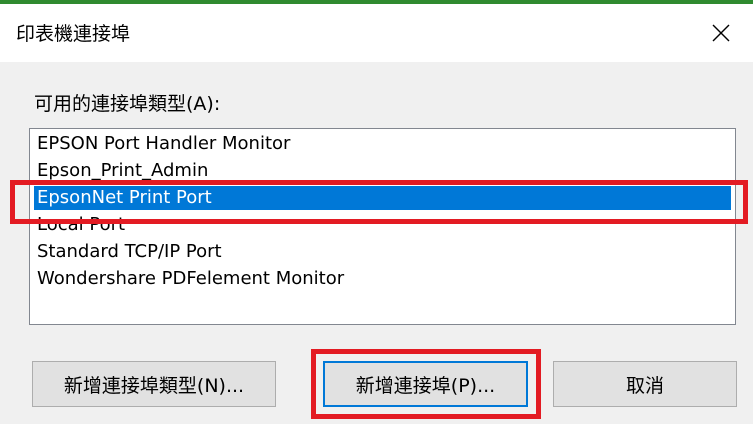 The width and height of the screenshot is (753, 424). What do you see at coordinates (376, 33) in the screenshot?
I see `title-bar: 印表機連接埠` at bounding box center [376, 33].